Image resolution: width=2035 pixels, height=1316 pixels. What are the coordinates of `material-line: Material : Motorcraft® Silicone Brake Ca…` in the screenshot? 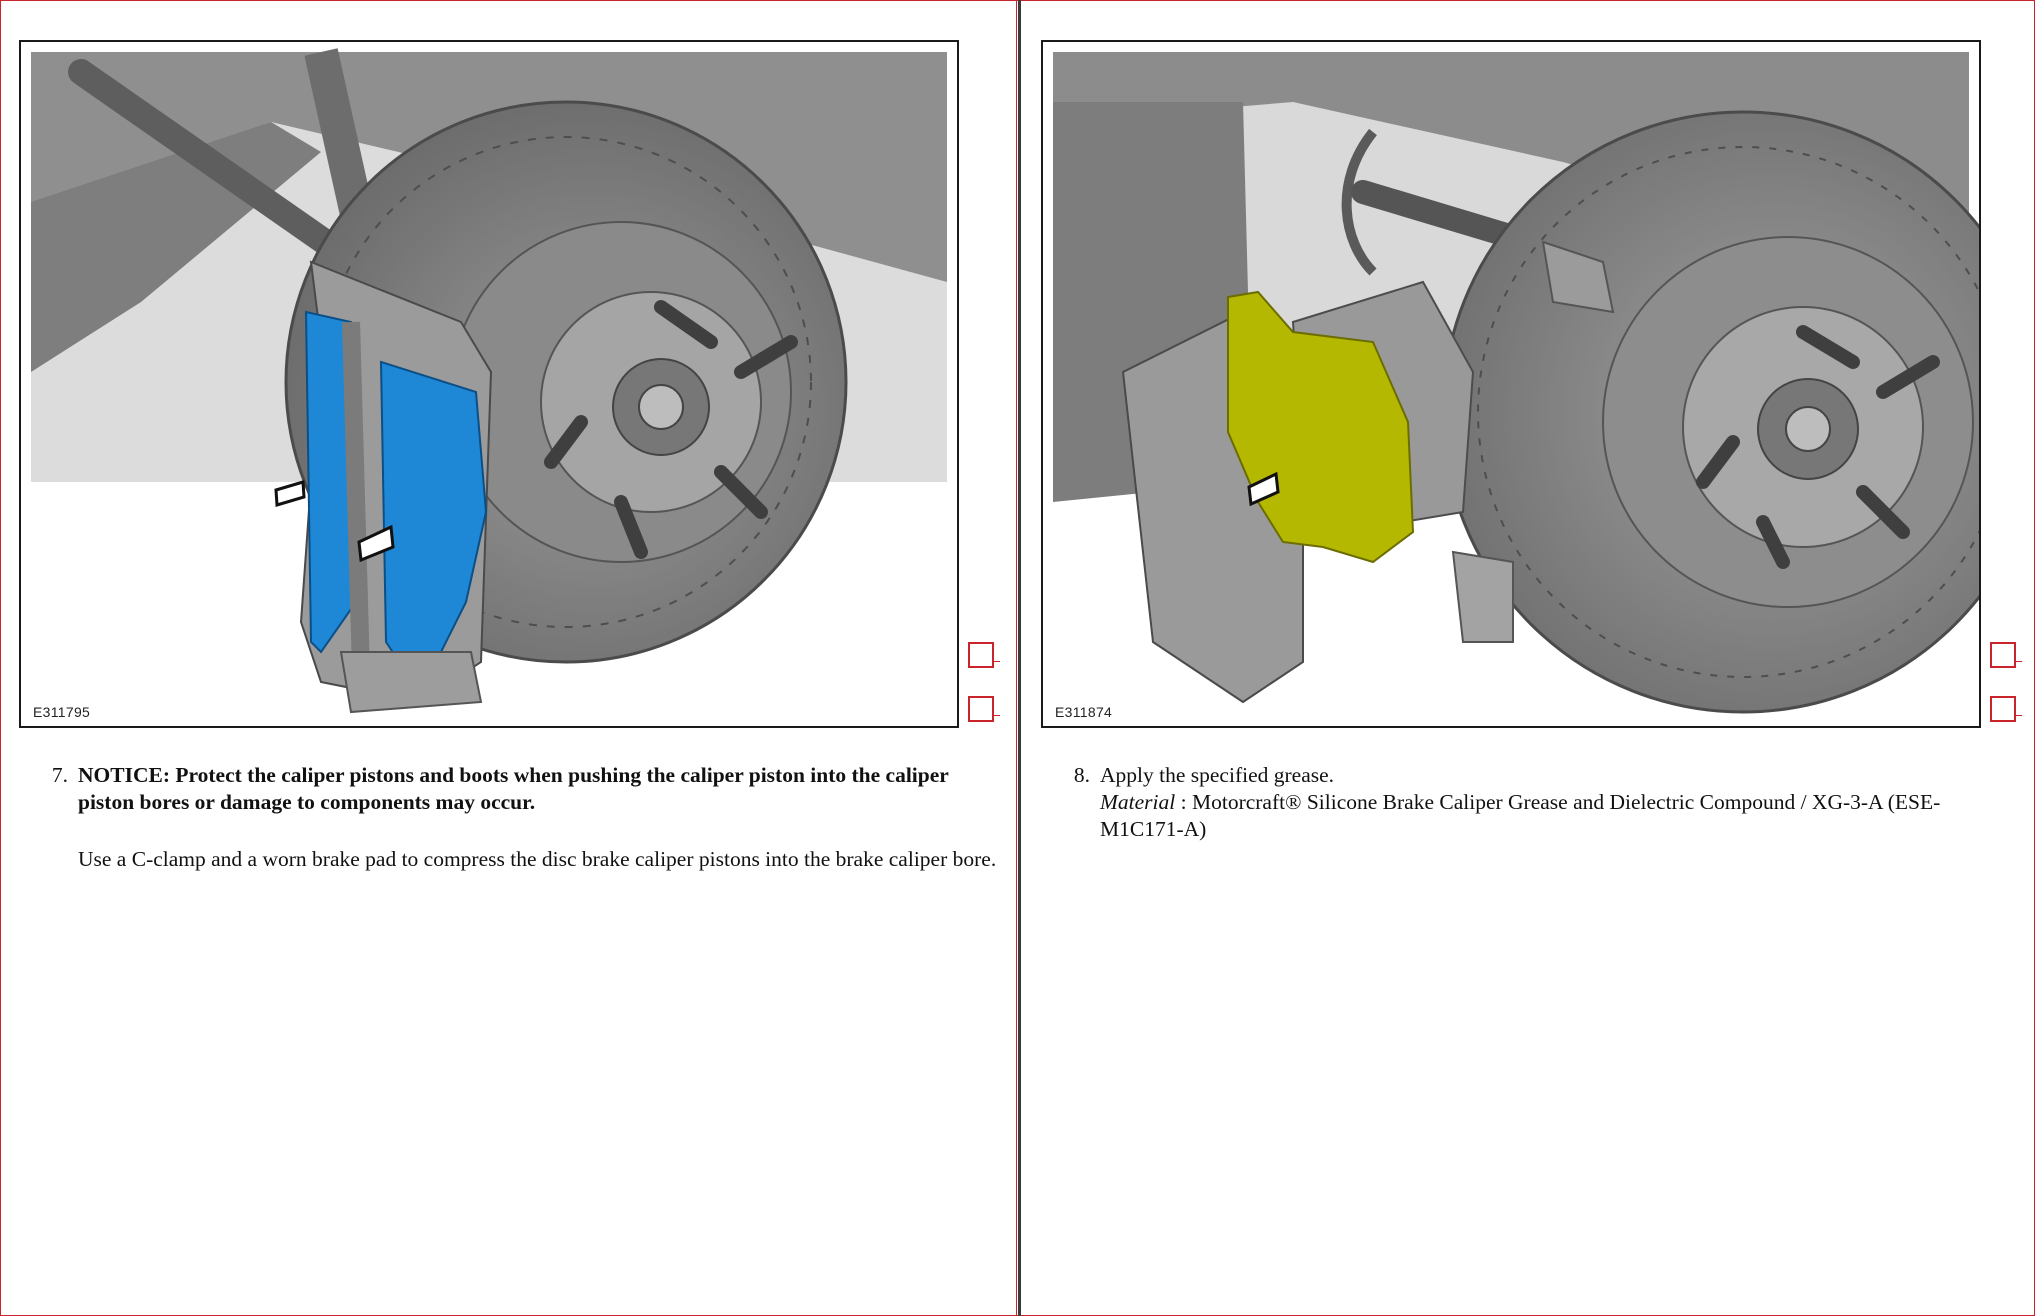 It's located at (1551, 816).